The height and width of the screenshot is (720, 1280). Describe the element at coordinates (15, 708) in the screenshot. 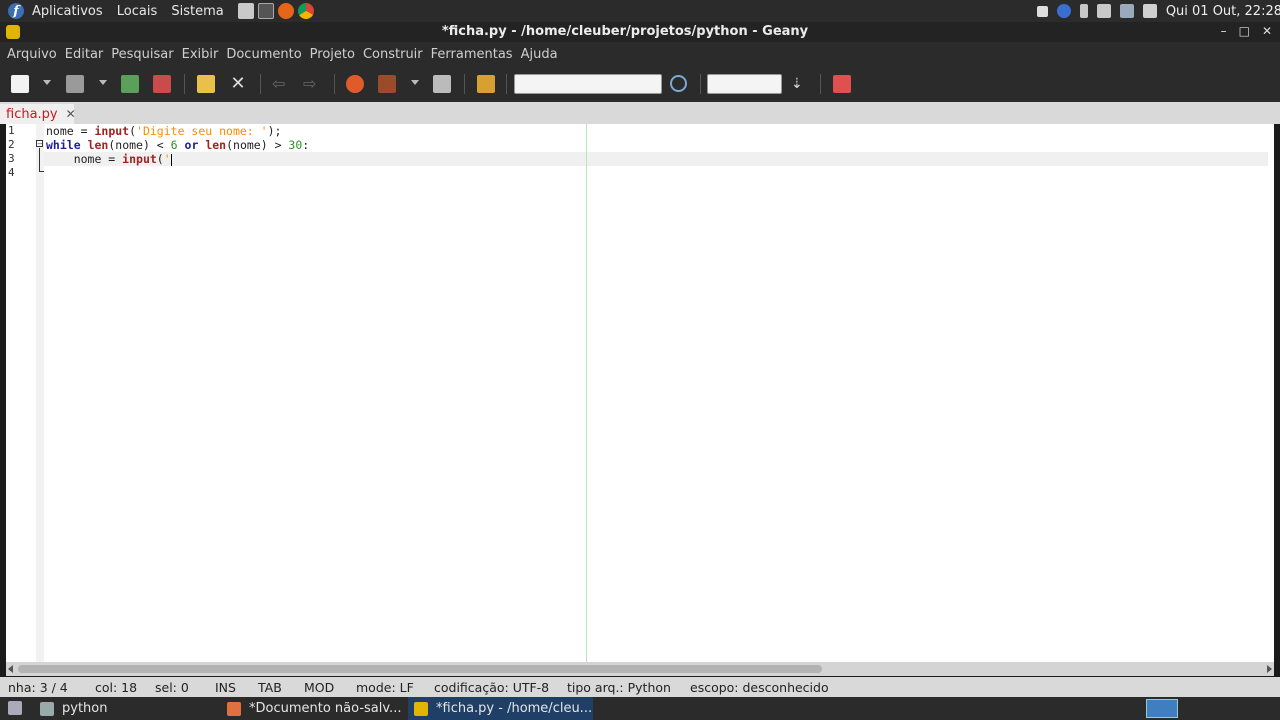

I see `show-desktop-icon` at that location.